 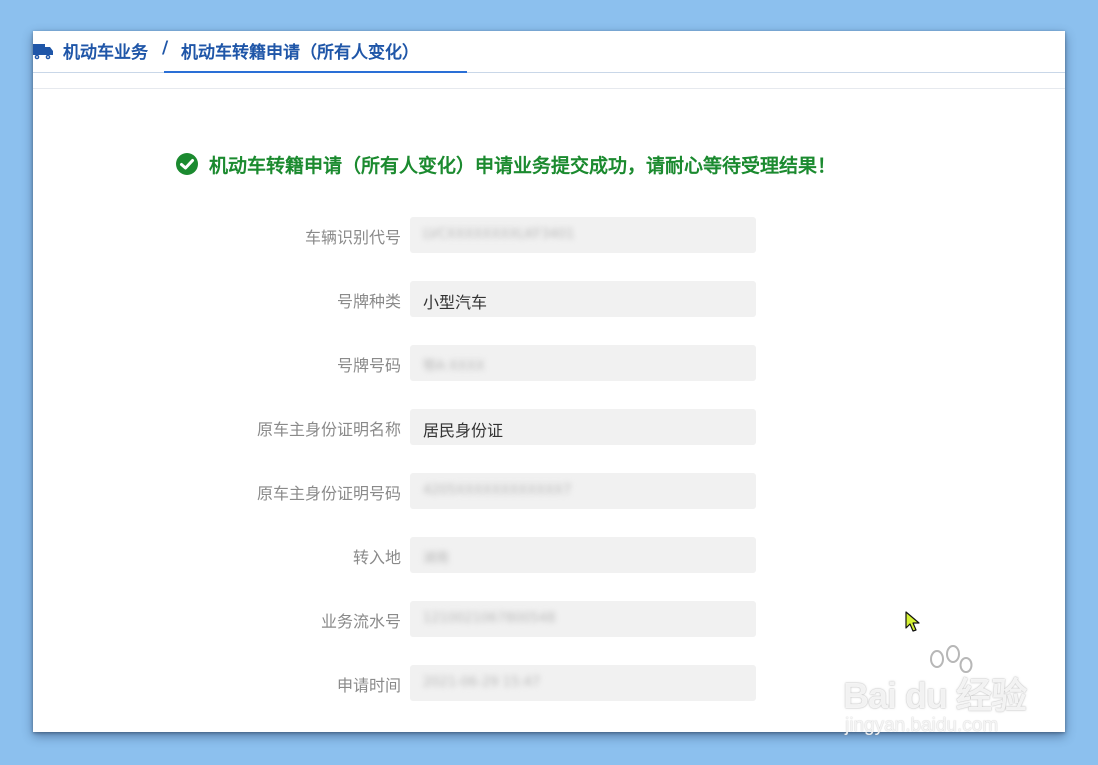 I want to click on field-value: 湖南, so click(x=436, y=558).